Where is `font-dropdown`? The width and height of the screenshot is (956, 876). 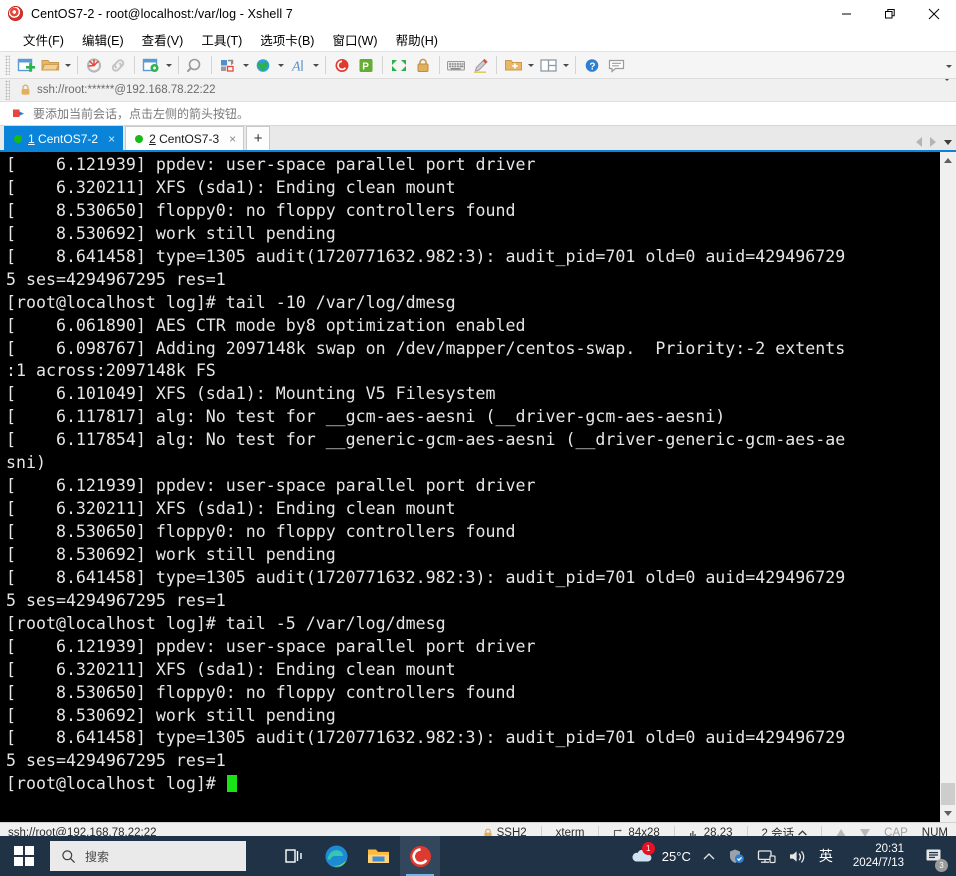
font-dropdown is located at coordinates (315, 65).